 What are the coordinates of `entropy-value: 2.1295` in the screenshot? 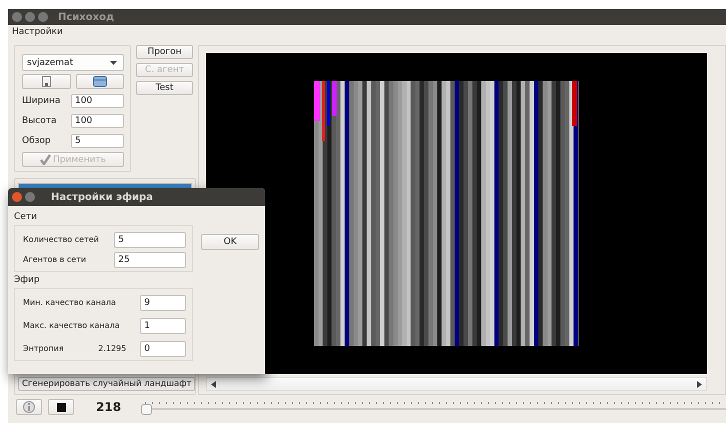 It's located at (112, 348).